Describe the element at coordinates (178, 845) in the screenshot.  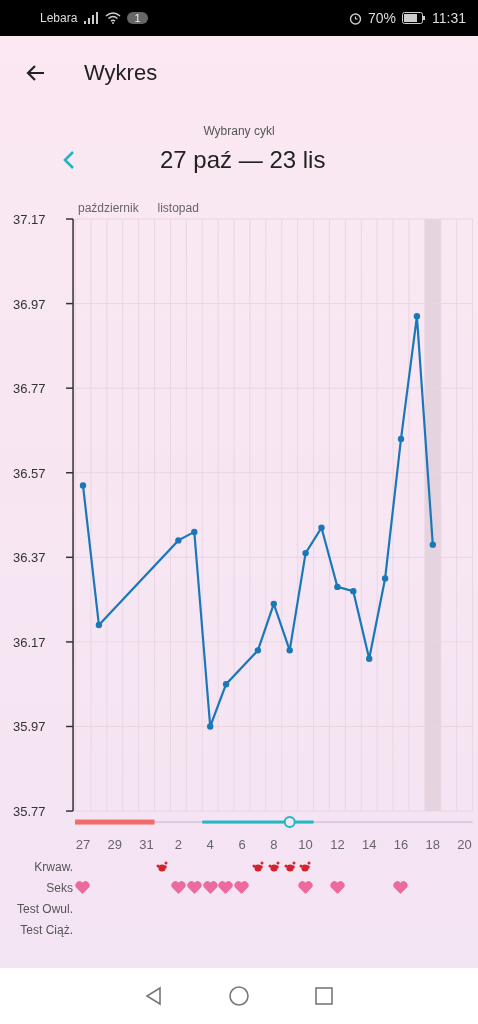
I see `x-tick-label: 2` at that location.